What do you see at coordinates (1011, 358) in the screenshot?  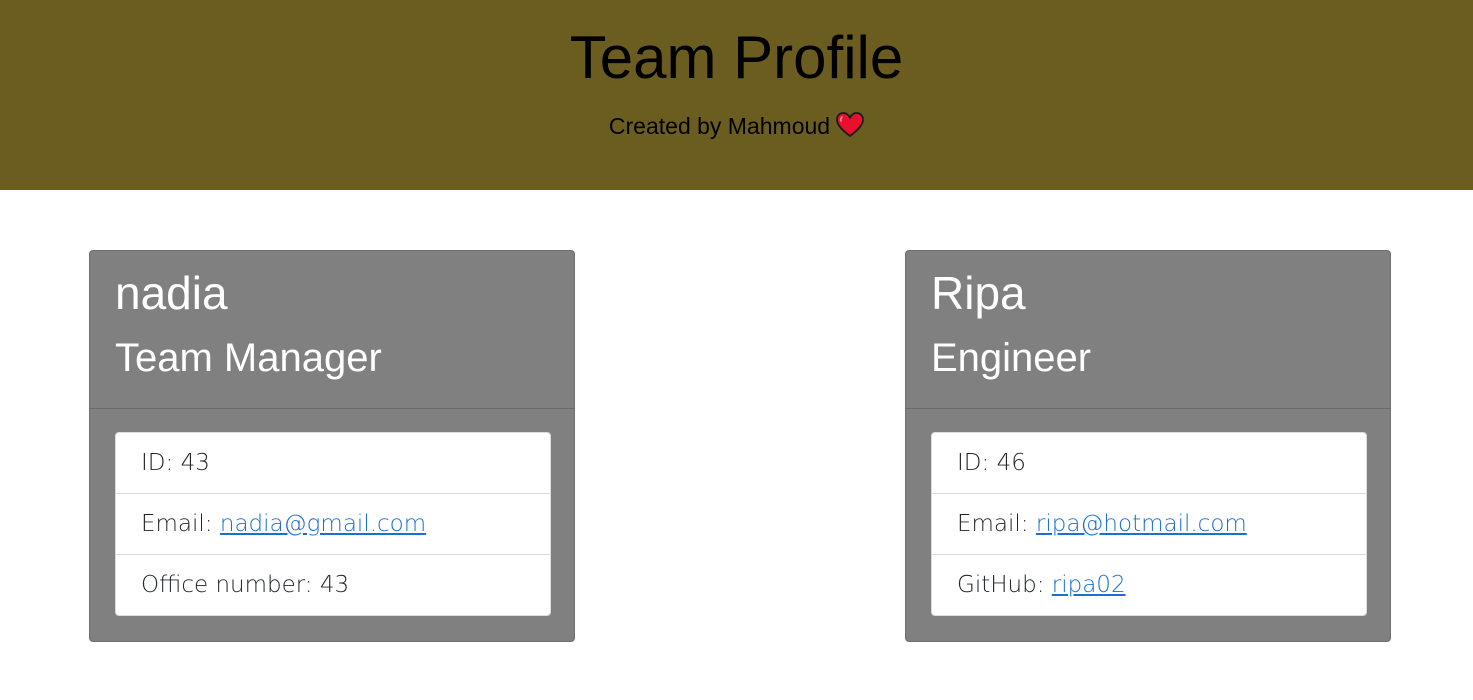 I see `employee-role: Engineer` at bounding box center [1011, 358].